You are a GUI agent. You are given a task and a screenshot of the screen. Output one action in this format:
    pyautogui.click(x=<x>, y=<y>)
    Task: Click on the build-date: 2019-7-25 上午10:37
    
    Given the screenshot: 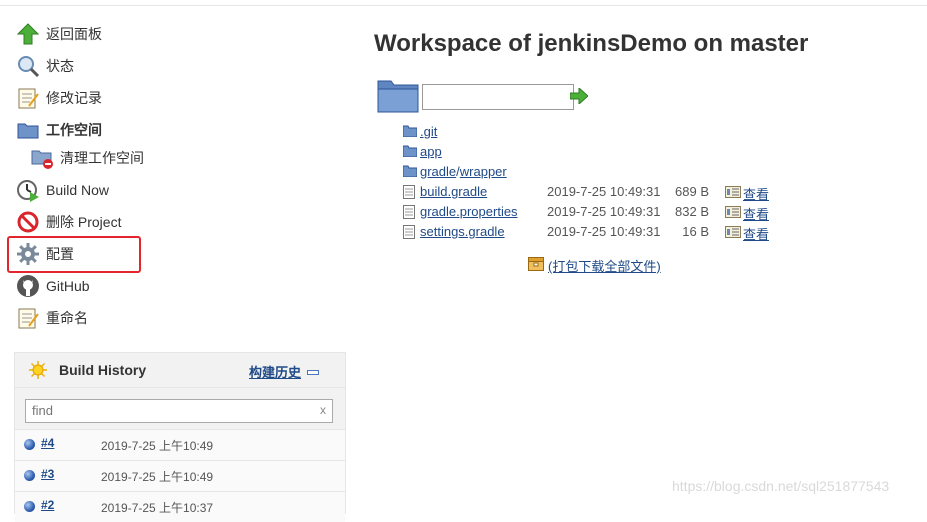 What is the action you would take?
    pyautogui.click(x=157, y=508)
    